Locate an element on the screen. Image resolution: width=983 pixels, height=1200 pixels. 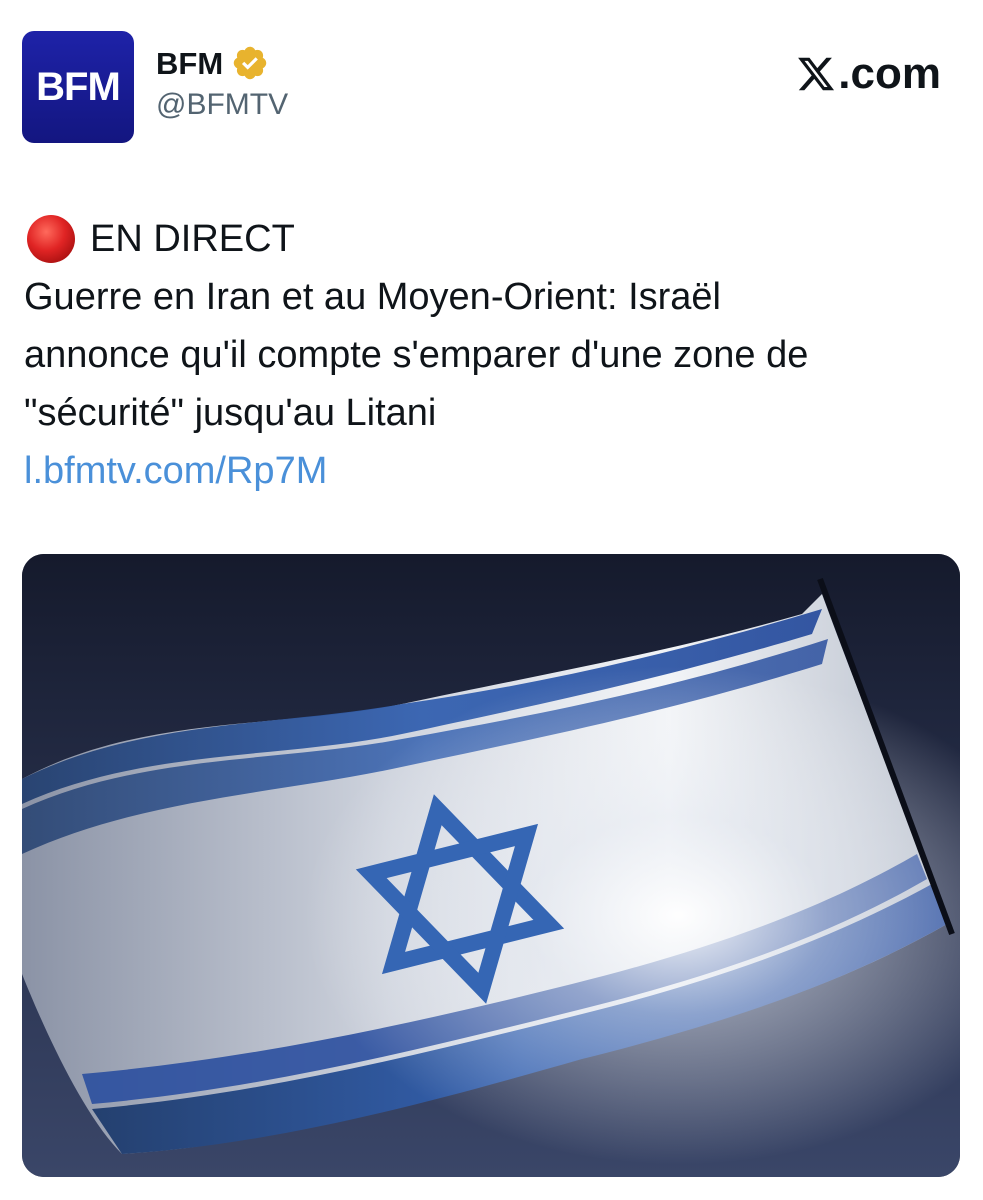
live-label: EN DIRECT is located at coordinates (192, 239).